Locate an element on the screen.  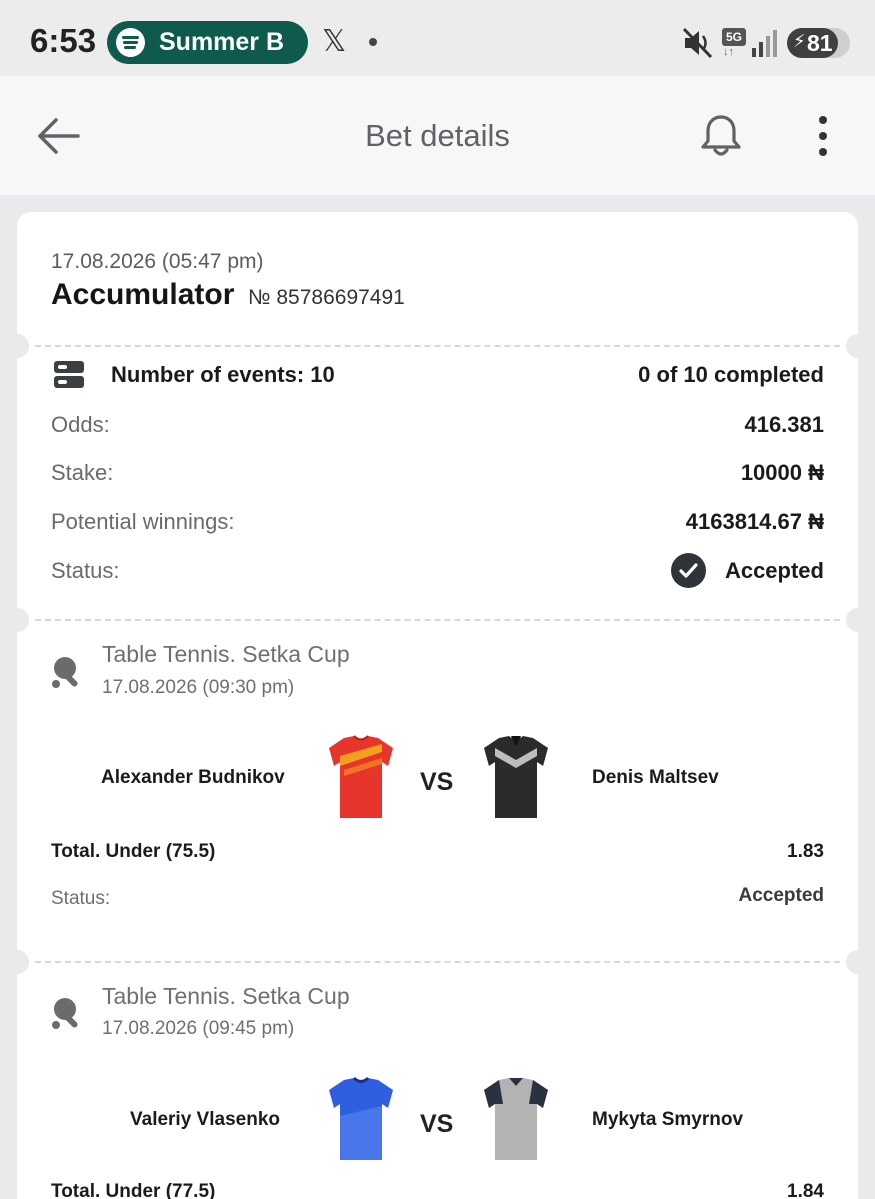
events-count: Number of events: 10 is located at coordinates (223, 374).